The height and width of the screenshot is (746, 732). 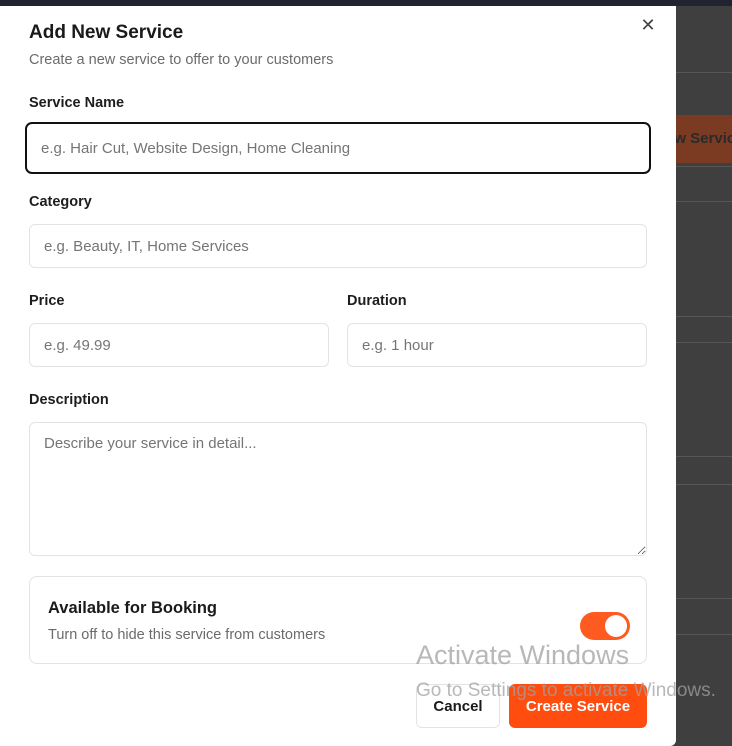 What do you see at coordinates (77, 103) in the screenshot?
I see `service-name-label: Service Name` at bounding box center [77, 103].